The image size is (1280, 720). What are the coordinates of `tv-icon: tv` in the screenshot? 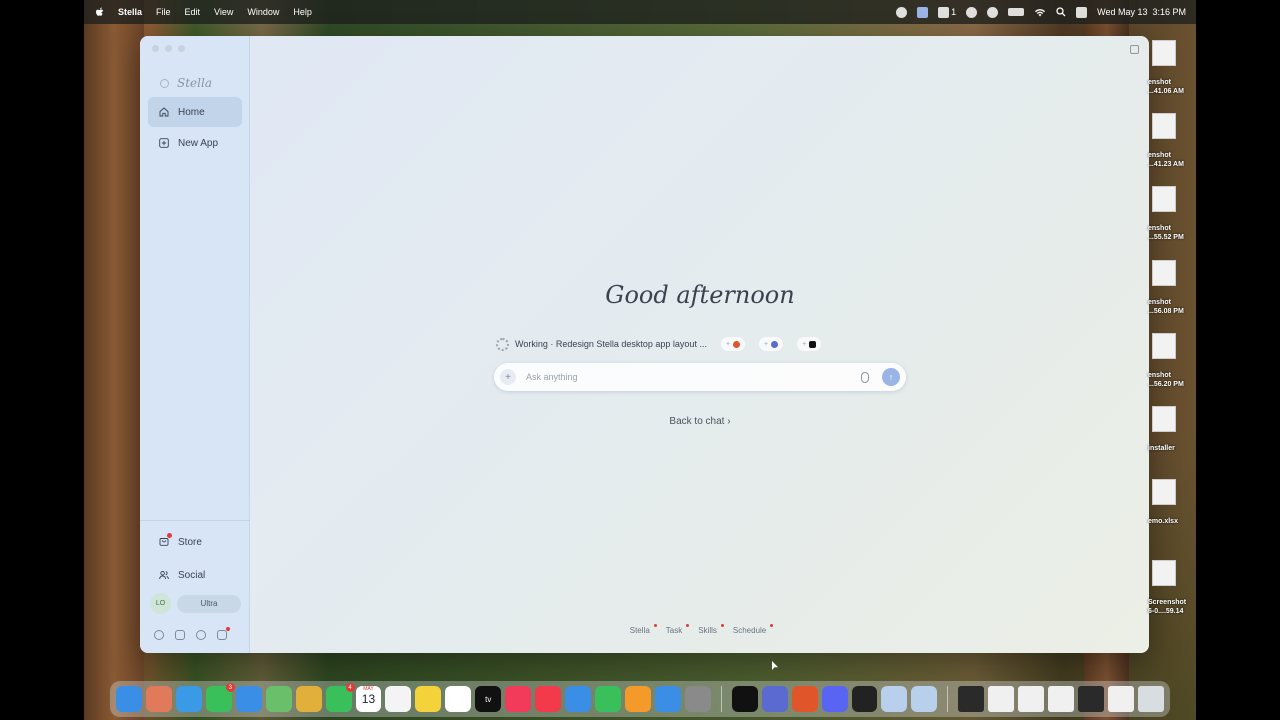 It's located at (488, 699).